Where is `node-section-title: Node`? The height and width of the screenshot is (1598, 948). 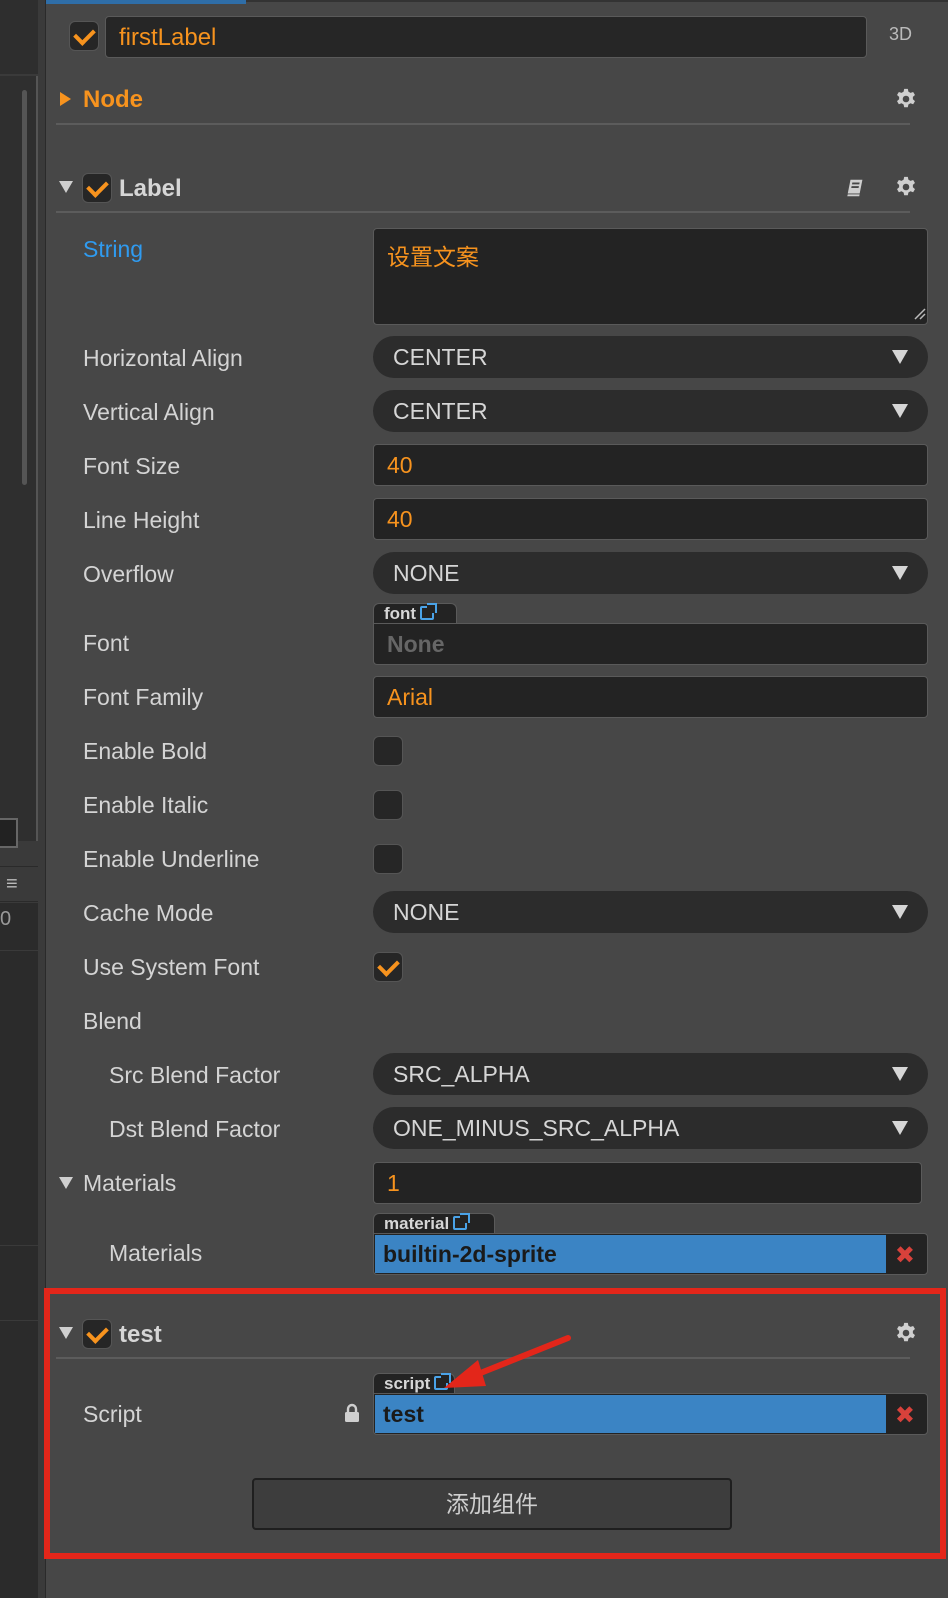 node-section-title: Node is located at coordinates (113, 100).